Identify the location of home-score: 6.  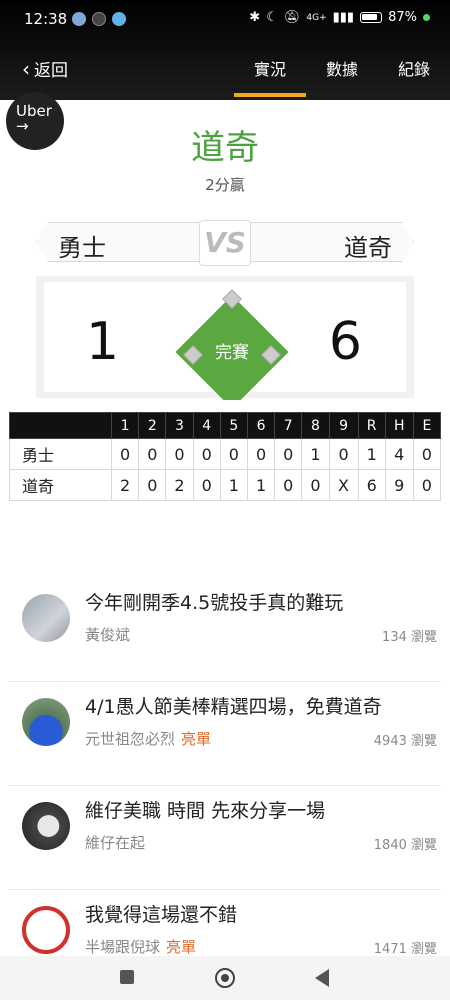
(345, 342).